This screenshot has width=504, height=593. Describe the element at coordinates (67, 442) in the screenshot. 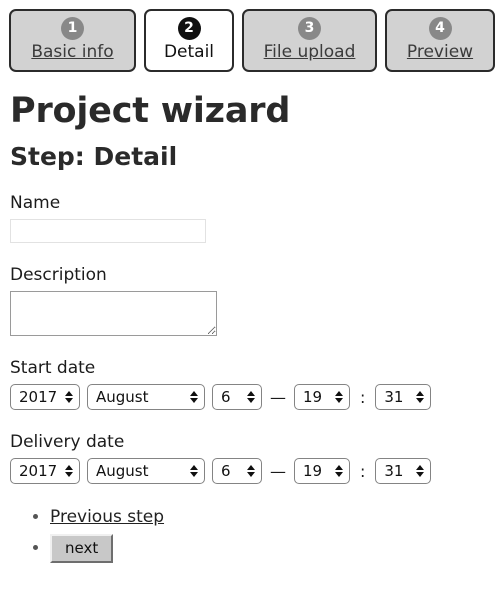

I see `delivery-date-label: Delivery date` at that location.